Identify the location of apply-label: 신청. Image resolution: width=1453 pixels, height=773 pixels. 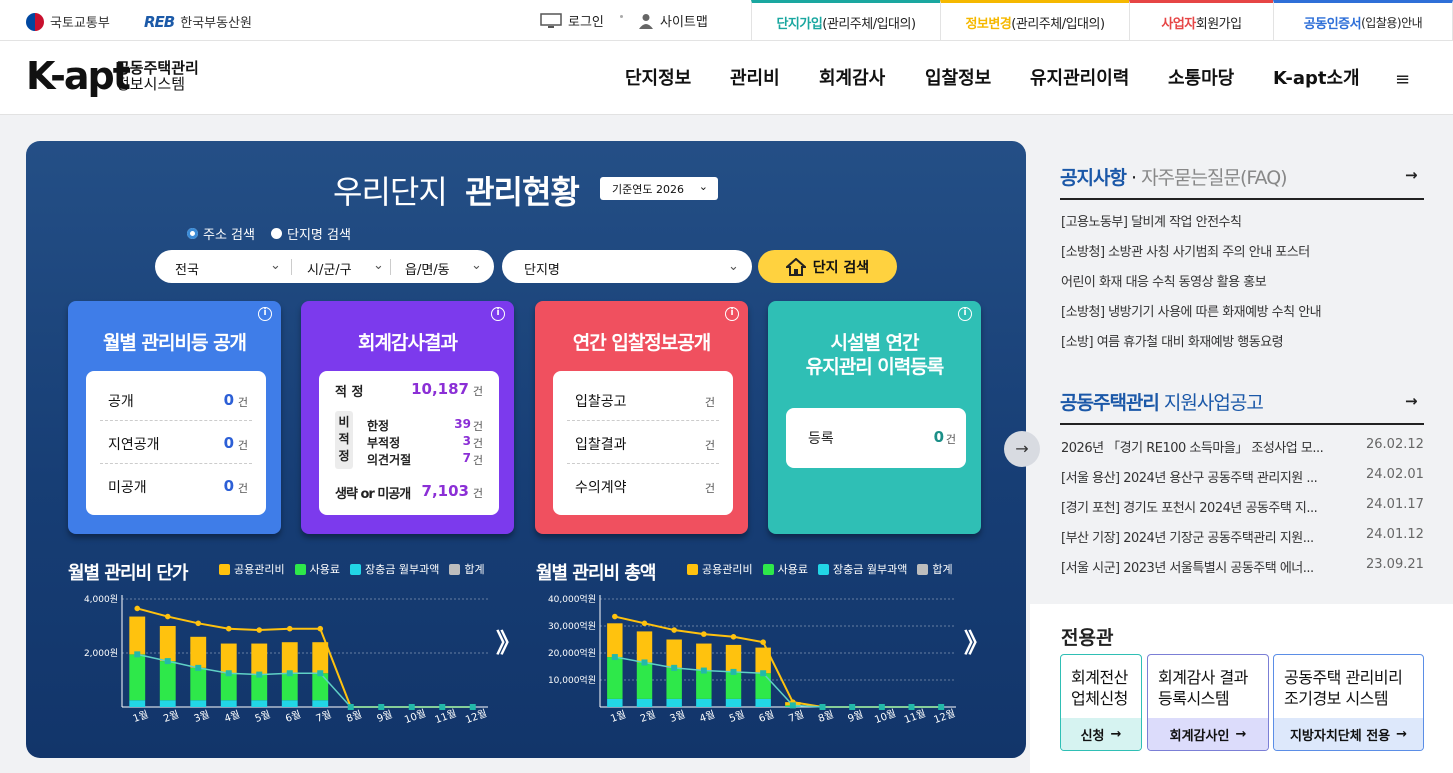
(1092, 736).